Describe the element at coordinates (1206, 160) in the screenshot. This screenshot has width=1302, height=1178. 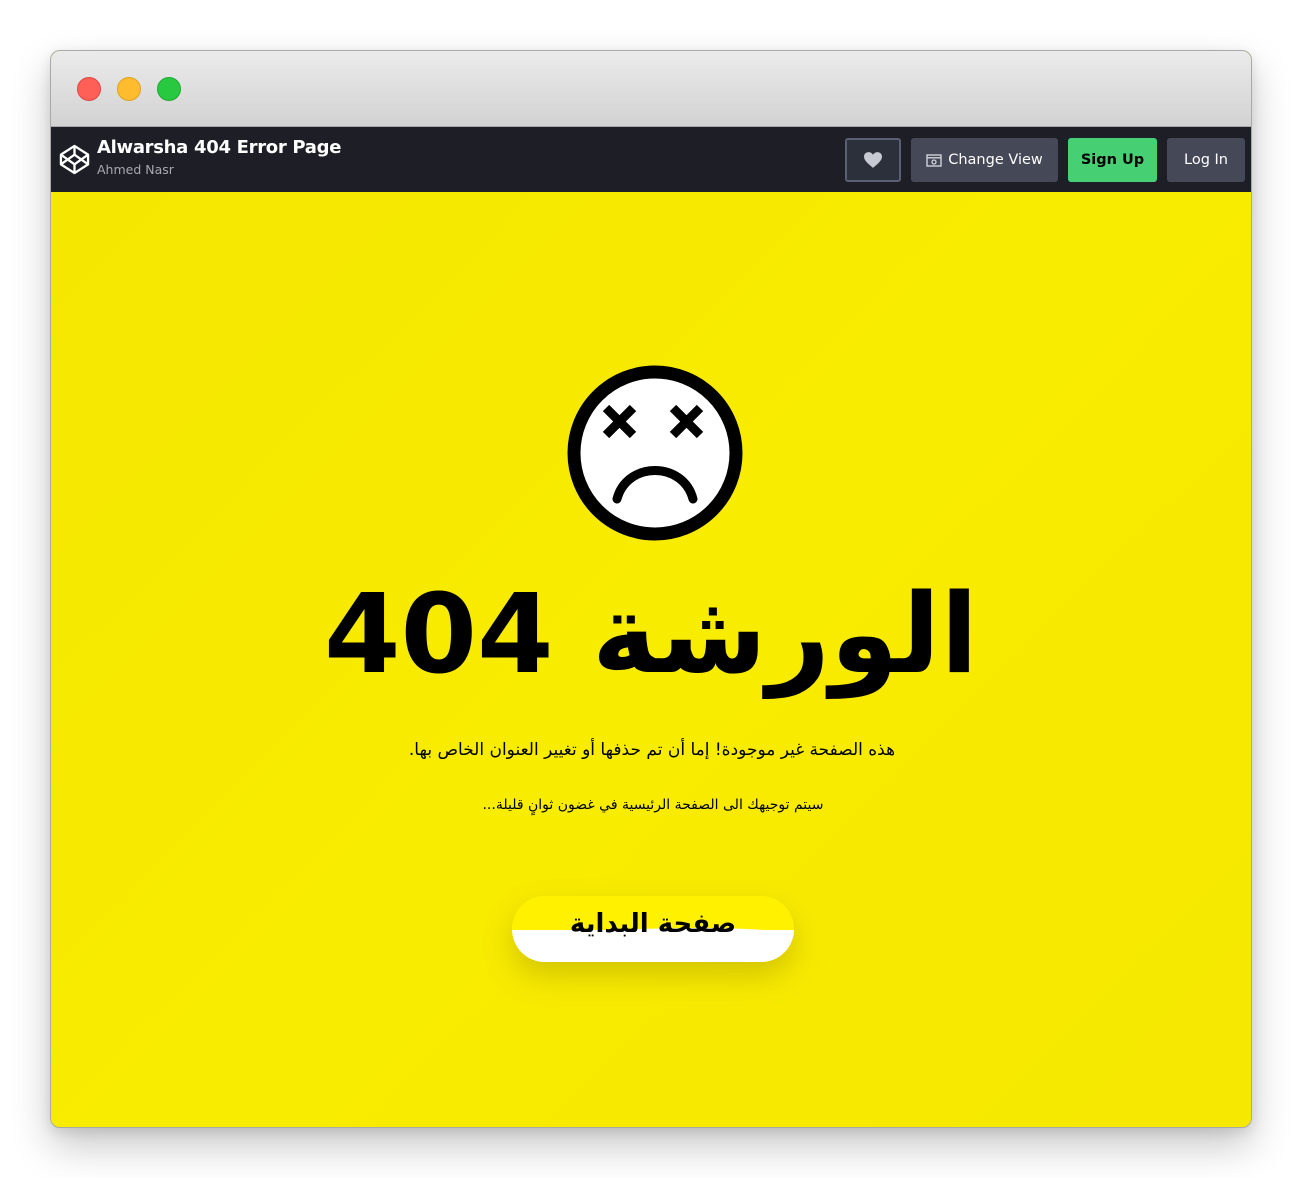
I see `log-in-button: Log In` at that location.